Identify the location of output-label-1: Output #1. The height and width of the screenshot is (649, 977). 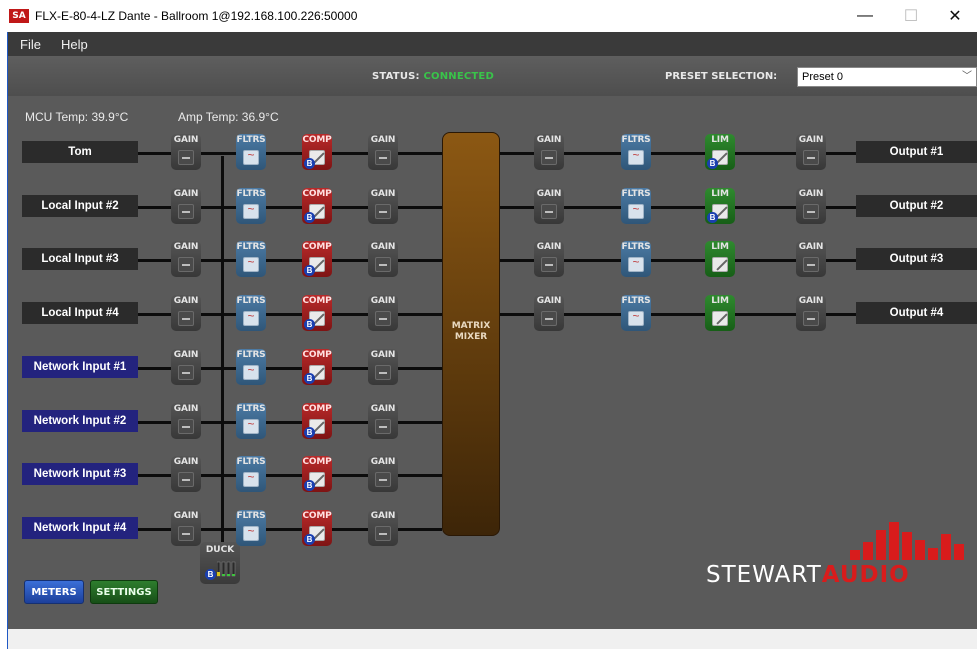
(916, 152).